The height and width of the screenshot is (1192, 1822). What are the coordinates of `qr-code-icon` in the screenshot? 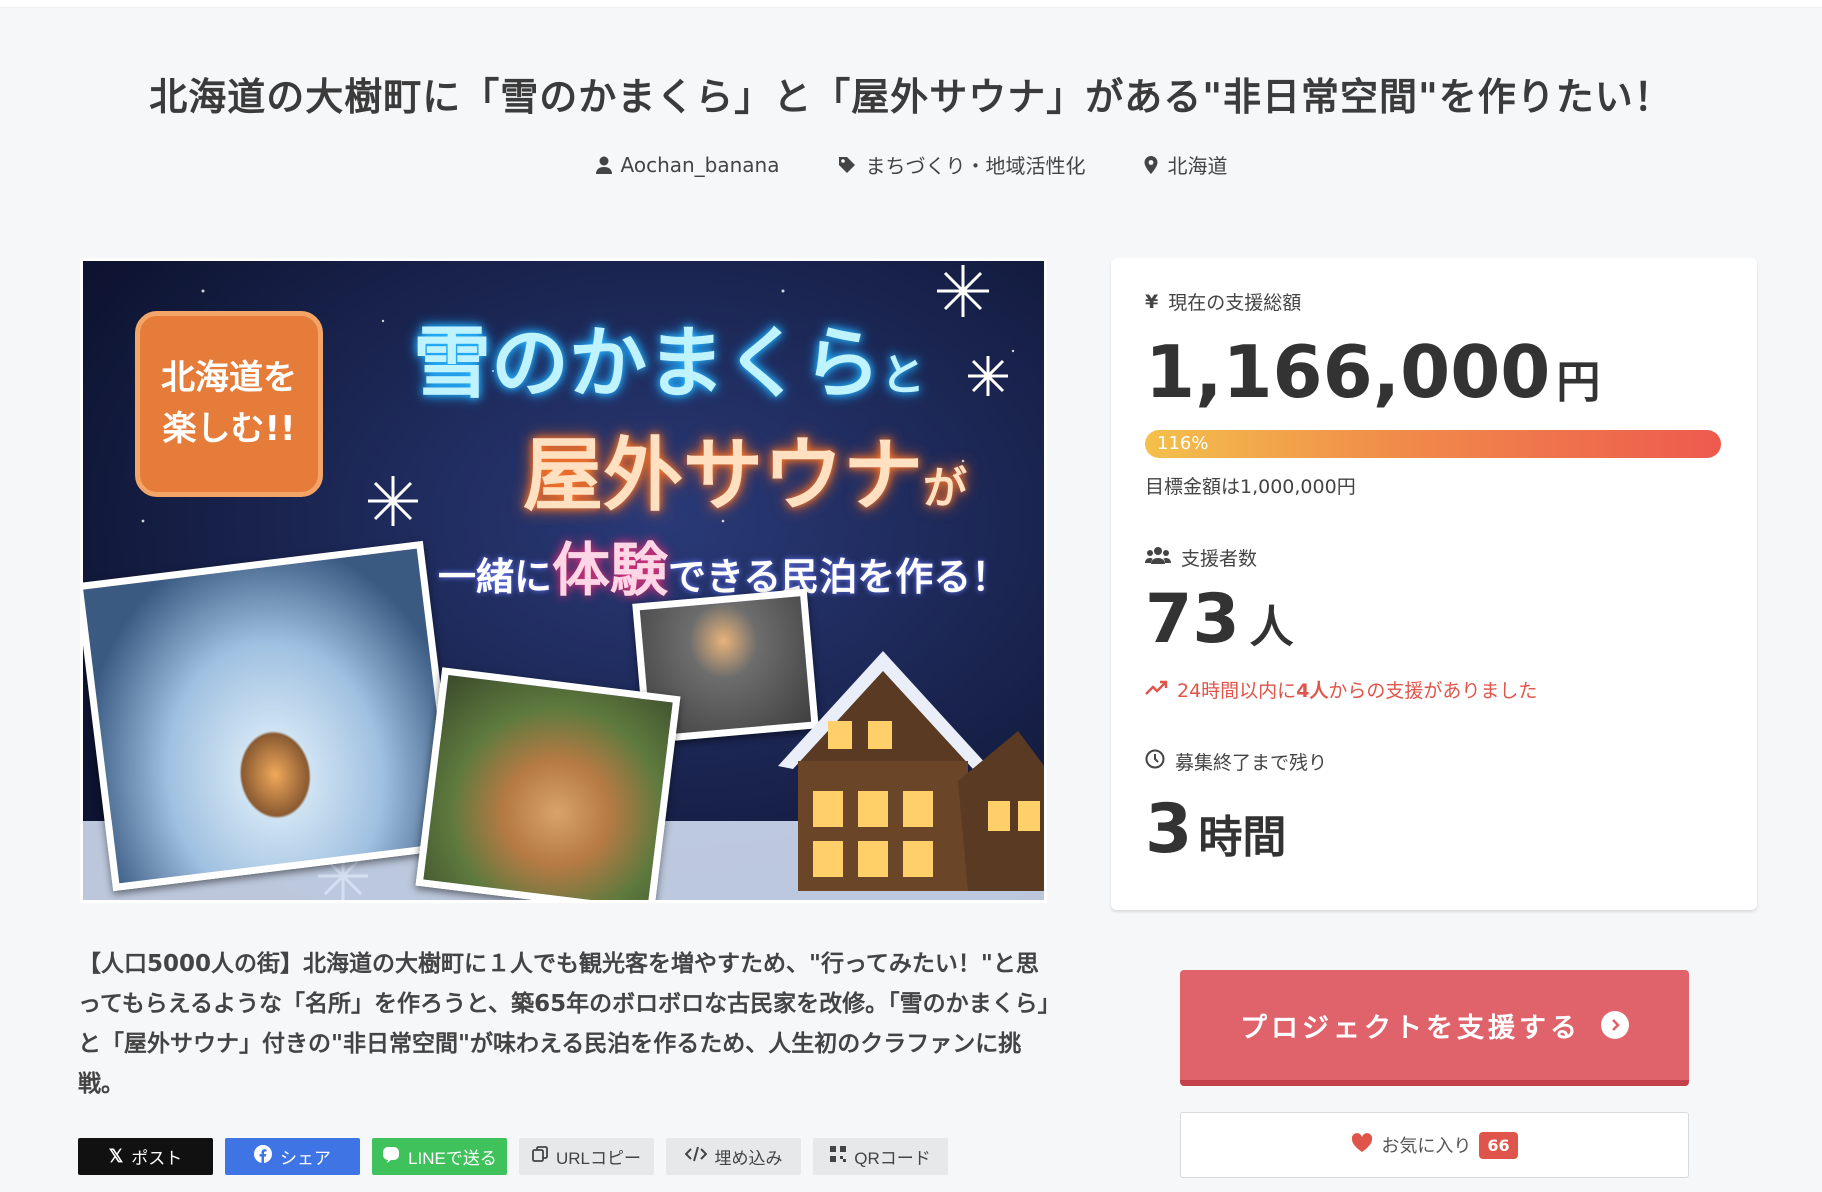 It's located at (838, 1156).